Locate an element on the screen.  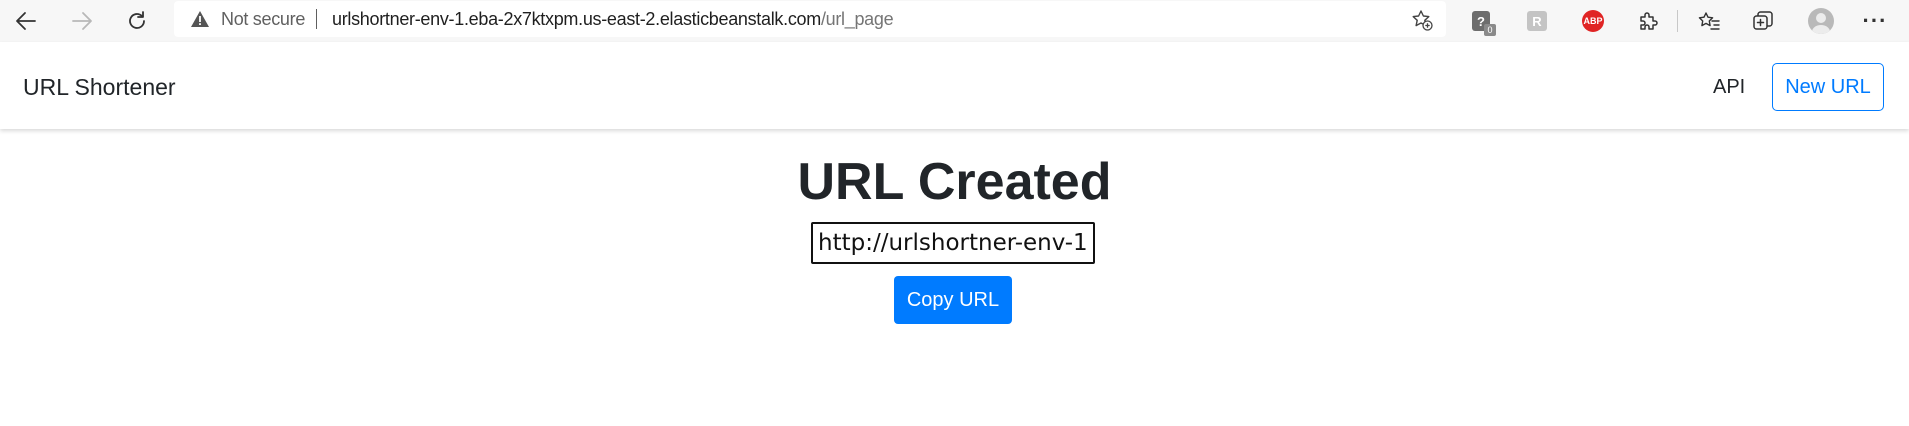
adblock-extension-button: ABP is located at coordinates (1593, 21).